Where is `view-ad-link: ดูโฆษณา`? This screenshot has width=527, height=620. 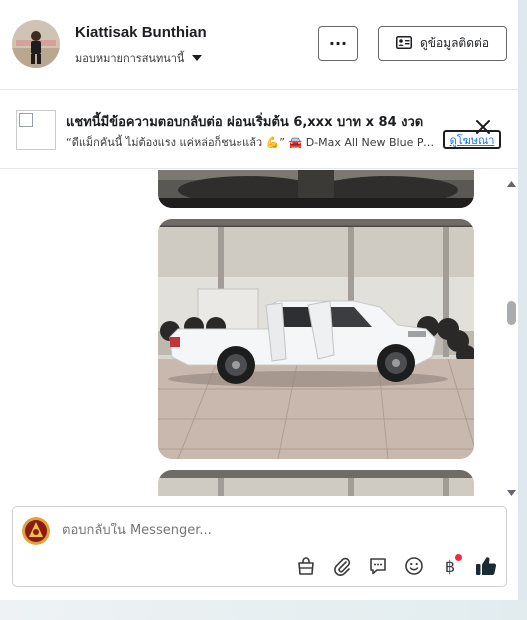
view-ad-link: ดูโฆษณา is located at coordinates (472, 139).